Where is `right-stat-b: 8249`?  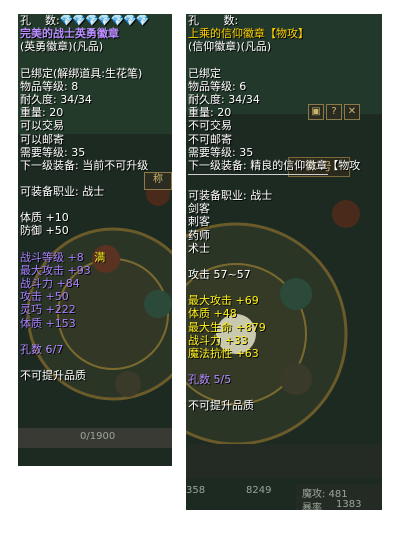 right-stat-b: 8249 is located at coordinates (259, 490).